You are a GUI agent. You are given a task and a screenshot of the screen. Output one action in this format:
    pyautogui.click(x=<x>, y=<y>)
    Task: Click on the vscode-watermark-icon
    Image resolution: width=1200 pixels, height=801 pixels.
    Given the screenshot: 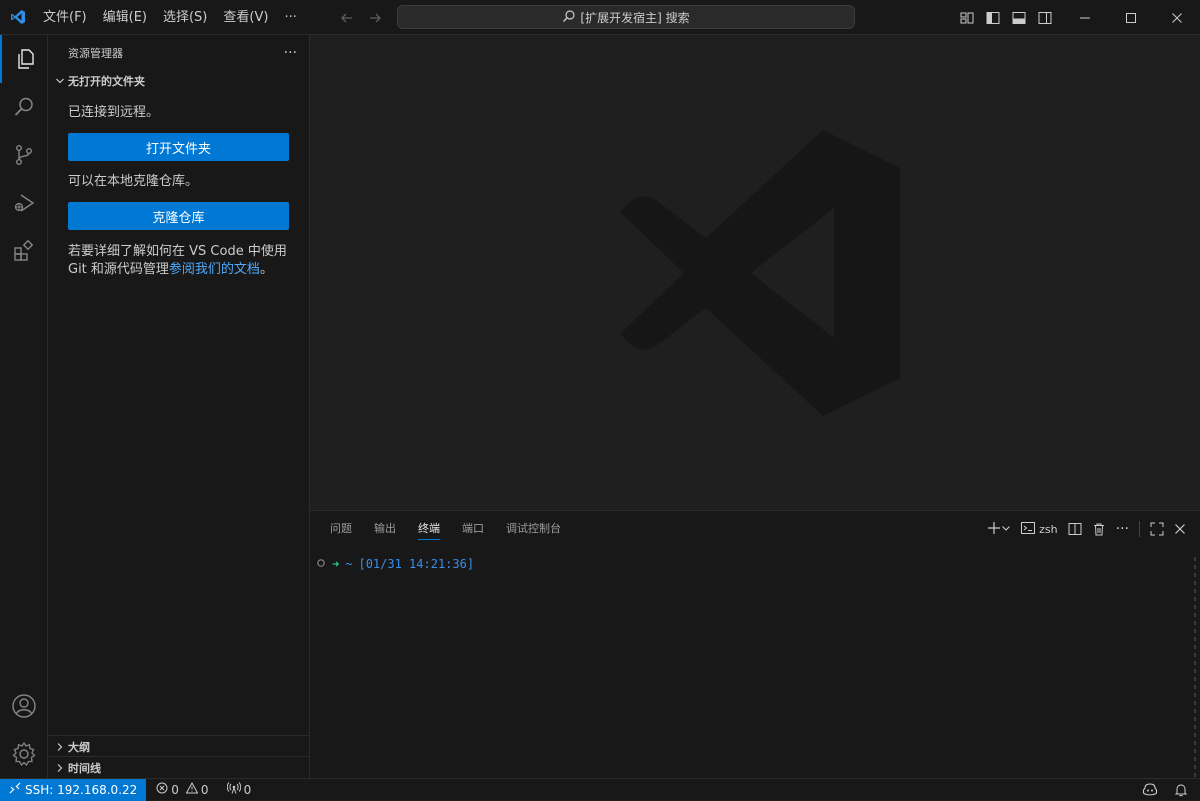 What is the action you would take?
    pyautogui.click(x=760, y=273)
    